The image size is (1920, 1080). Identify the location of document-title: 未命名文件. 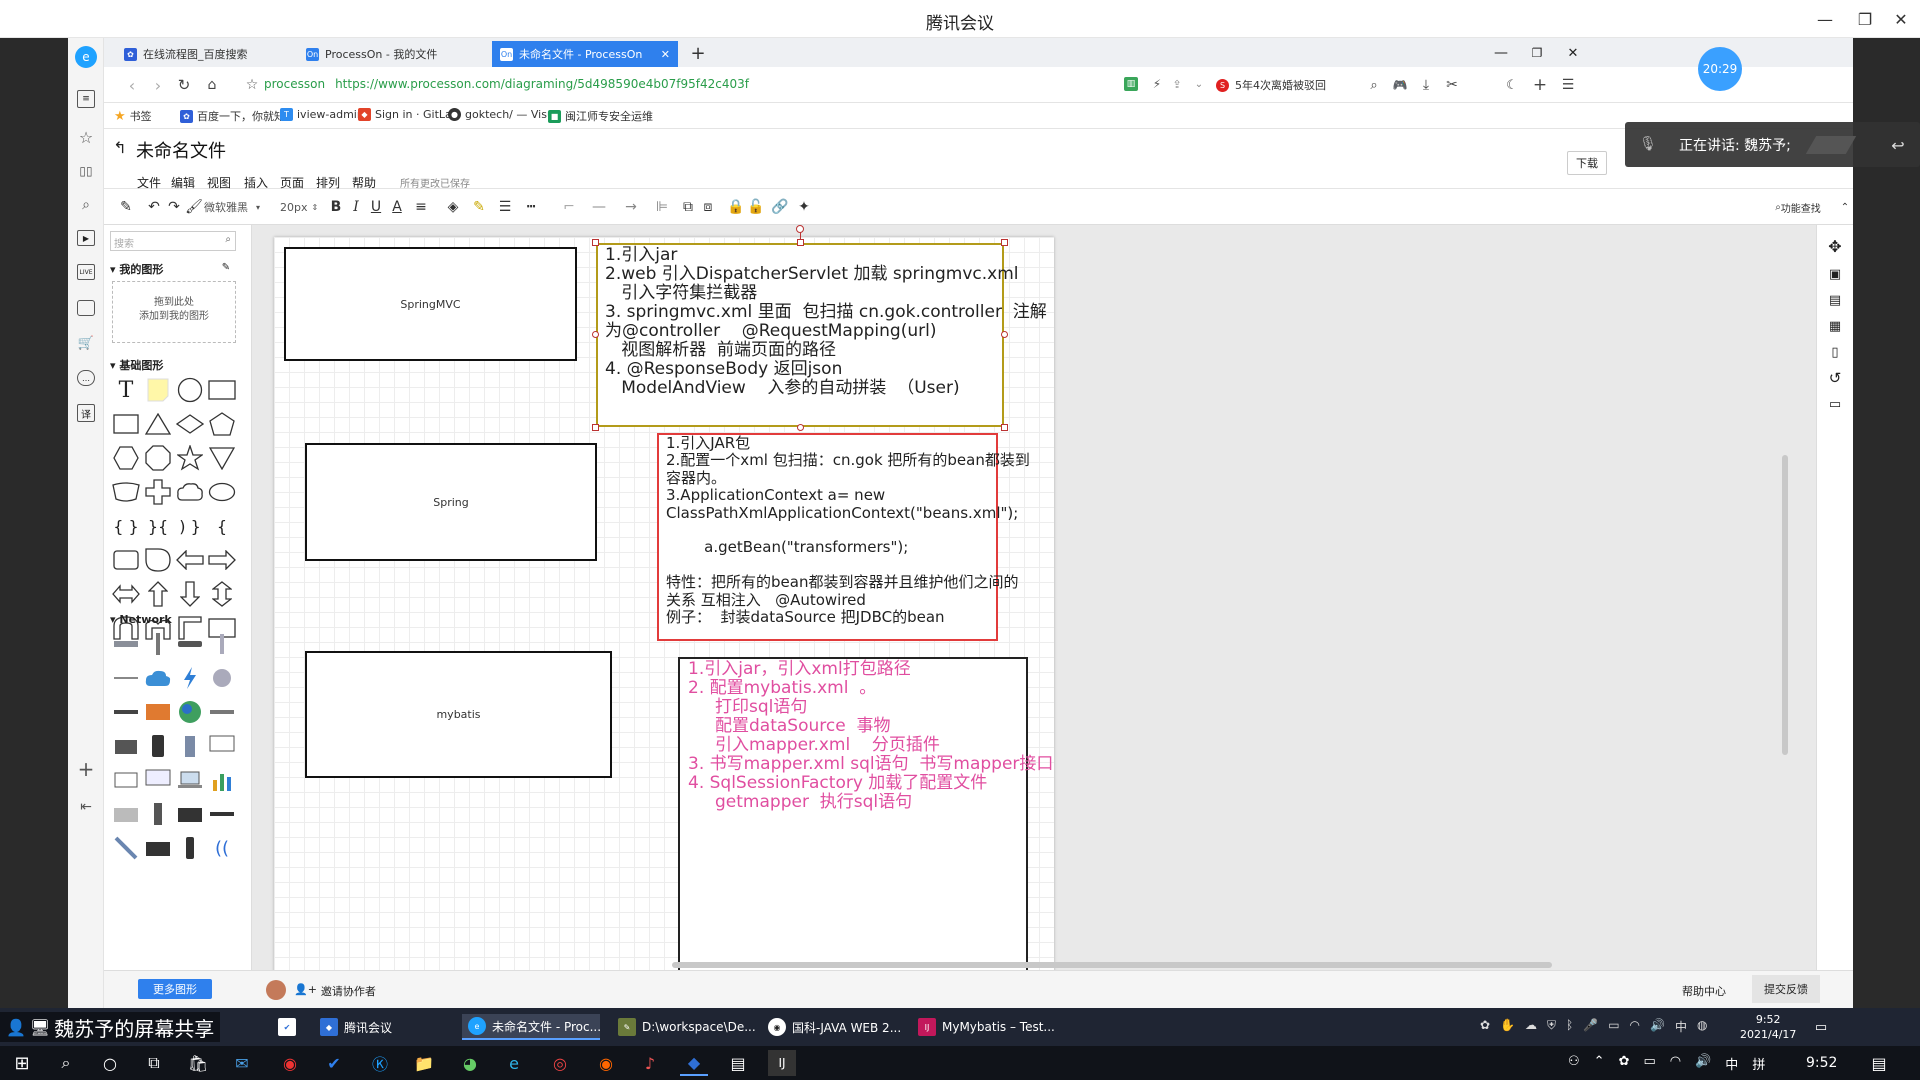
(181, 150).